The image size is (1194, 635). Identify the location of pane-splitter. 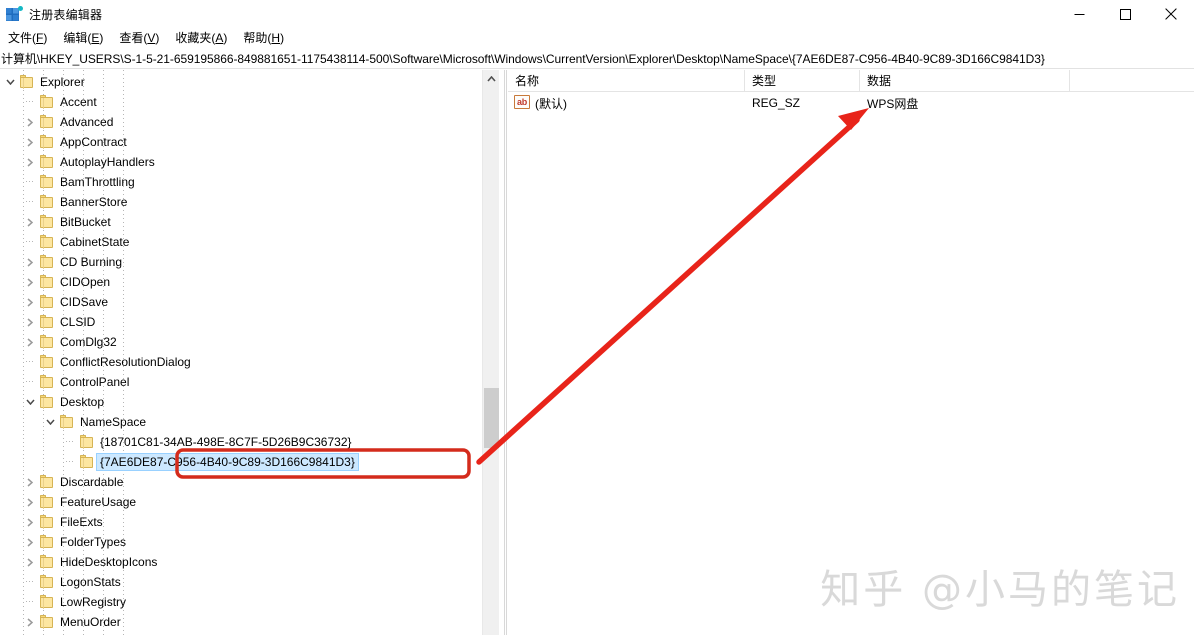
(505, 352).